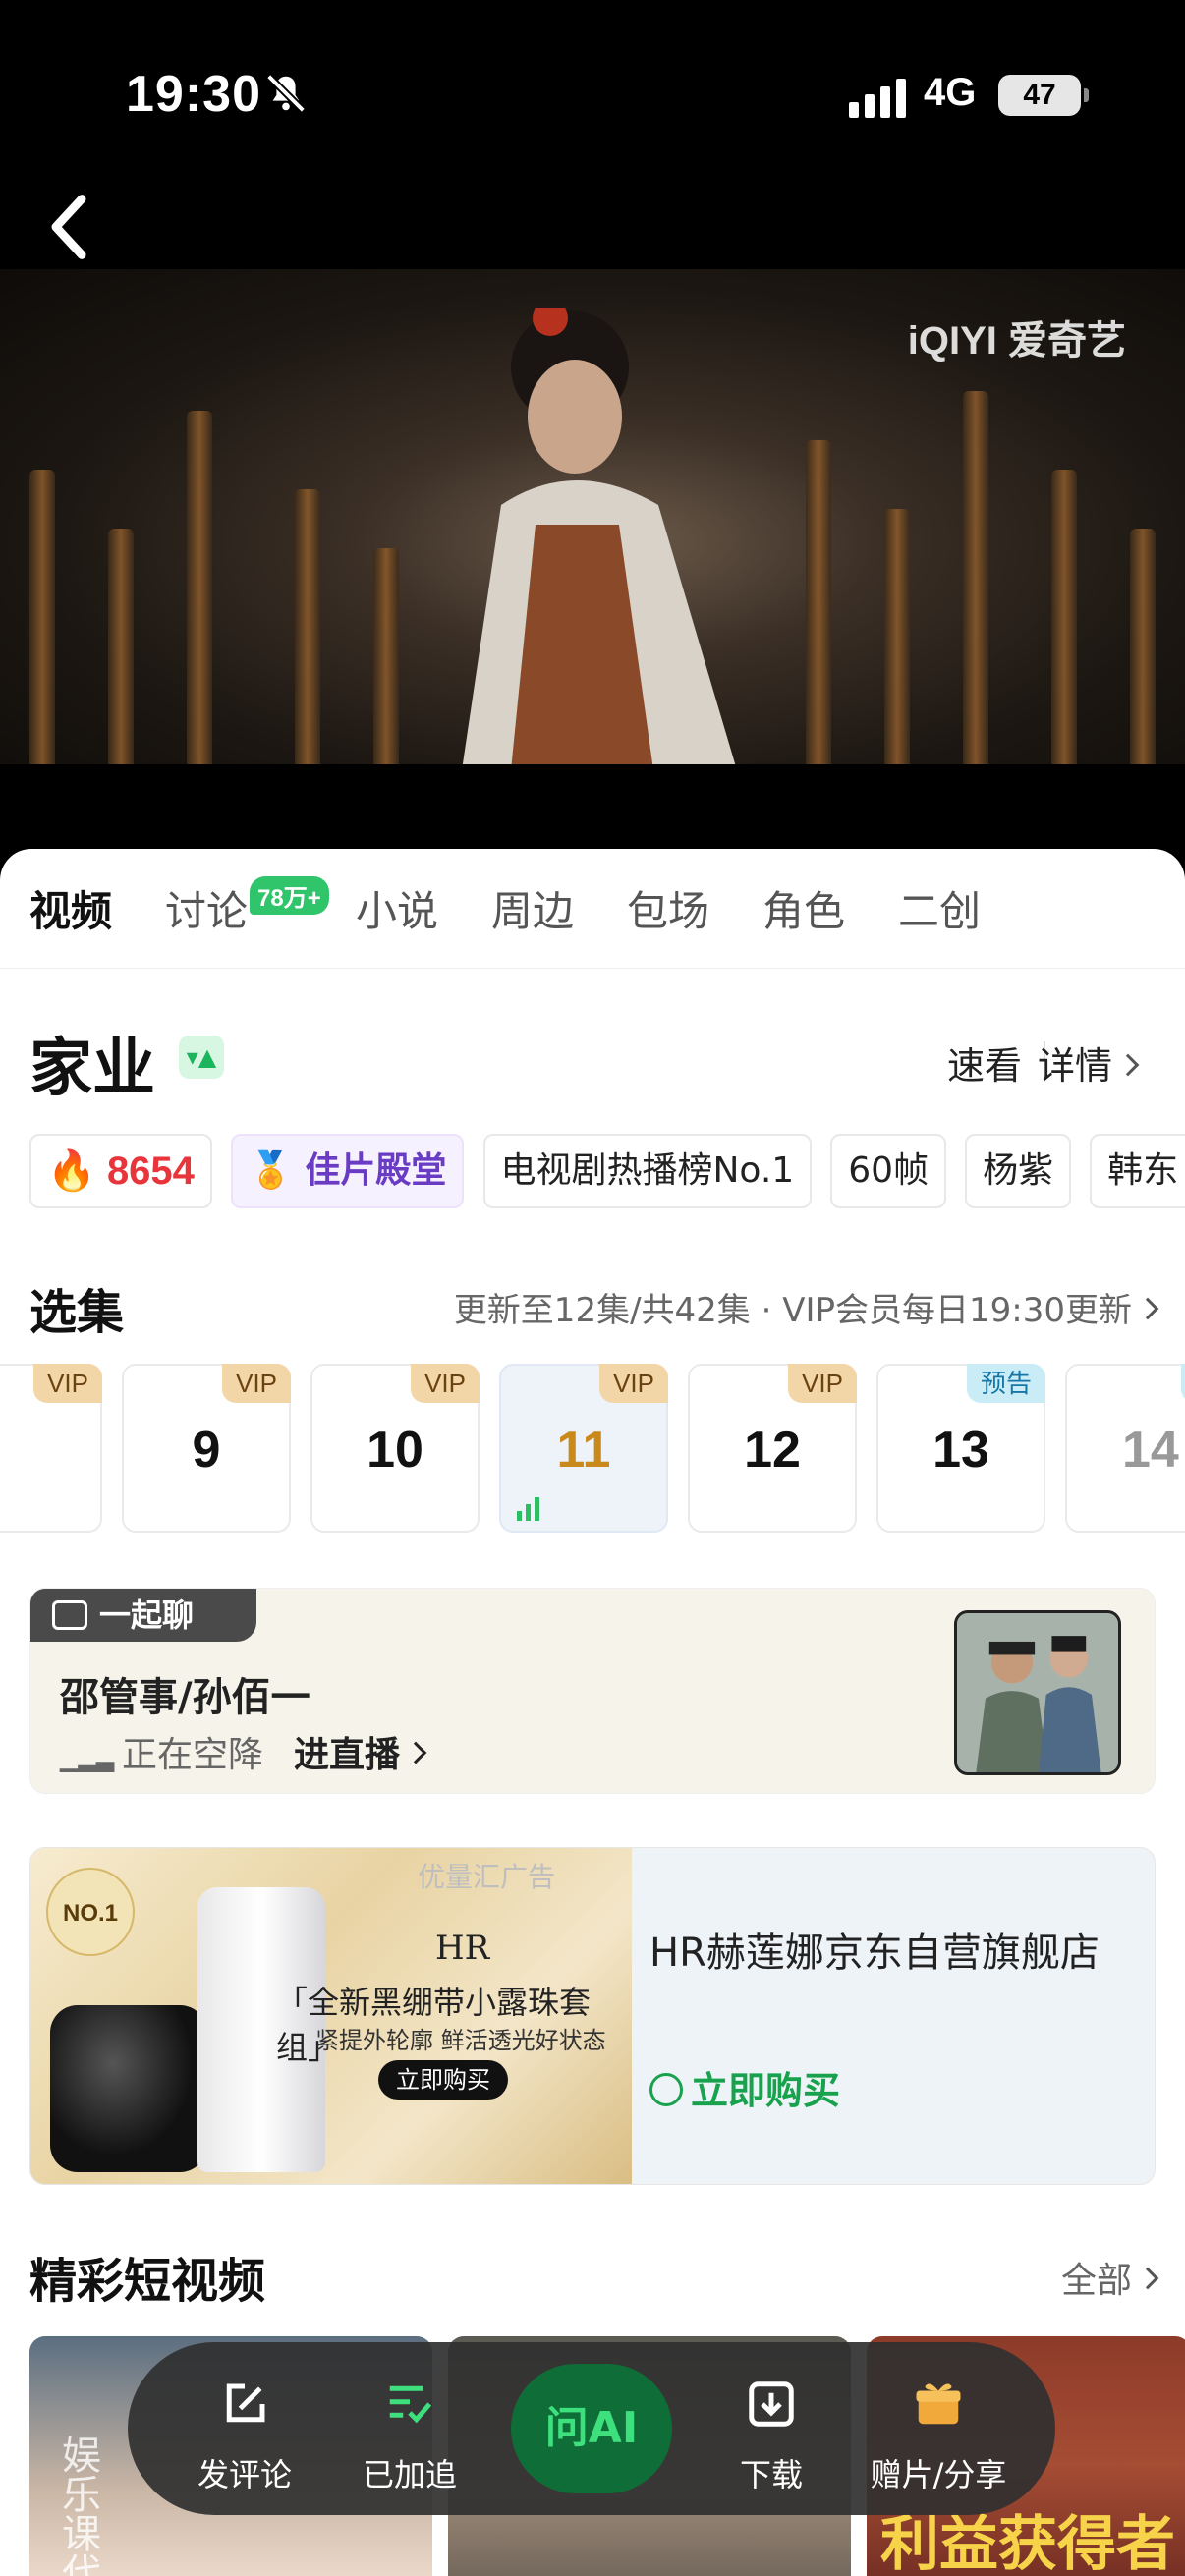  I want to click on episode-number: 8, so click(50, 1450).